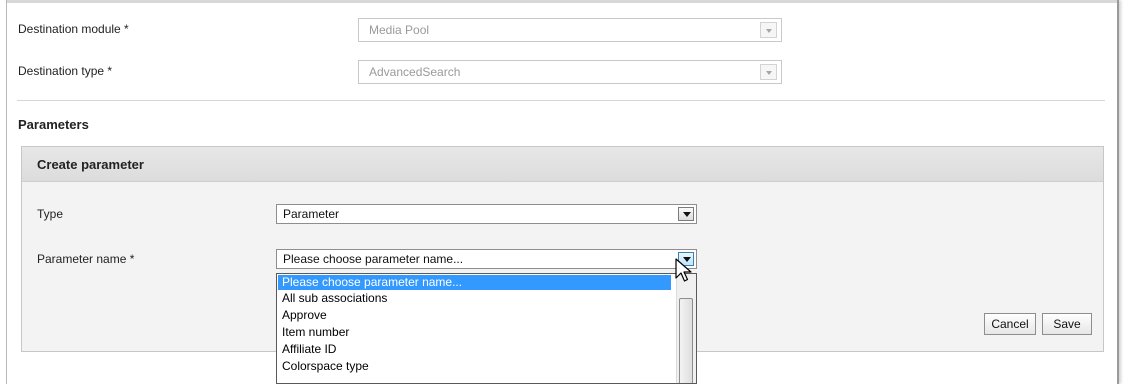 This screenshot has height=384, width=1123. Describe the element at coordinates (90, 164) in the screenshot. I see `panel-title: Create parameter` at that location.